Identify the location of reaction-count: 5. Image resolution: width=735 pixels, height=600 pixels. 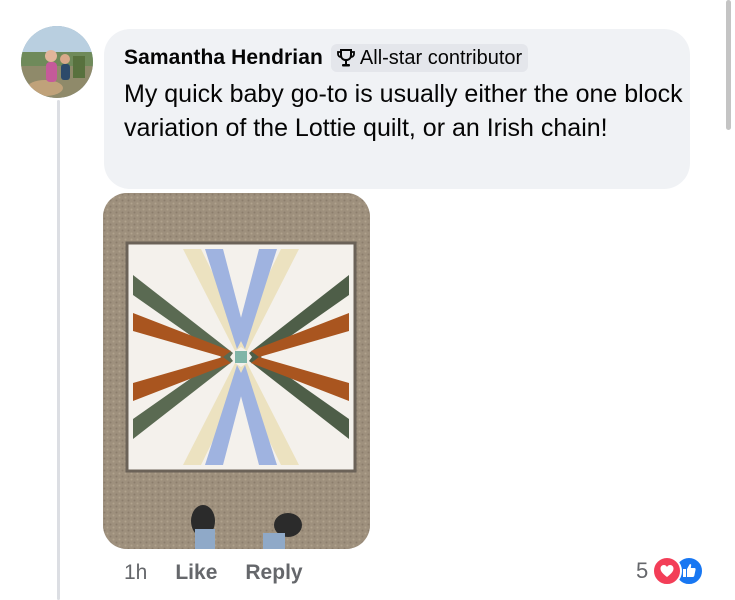
(642, 570).